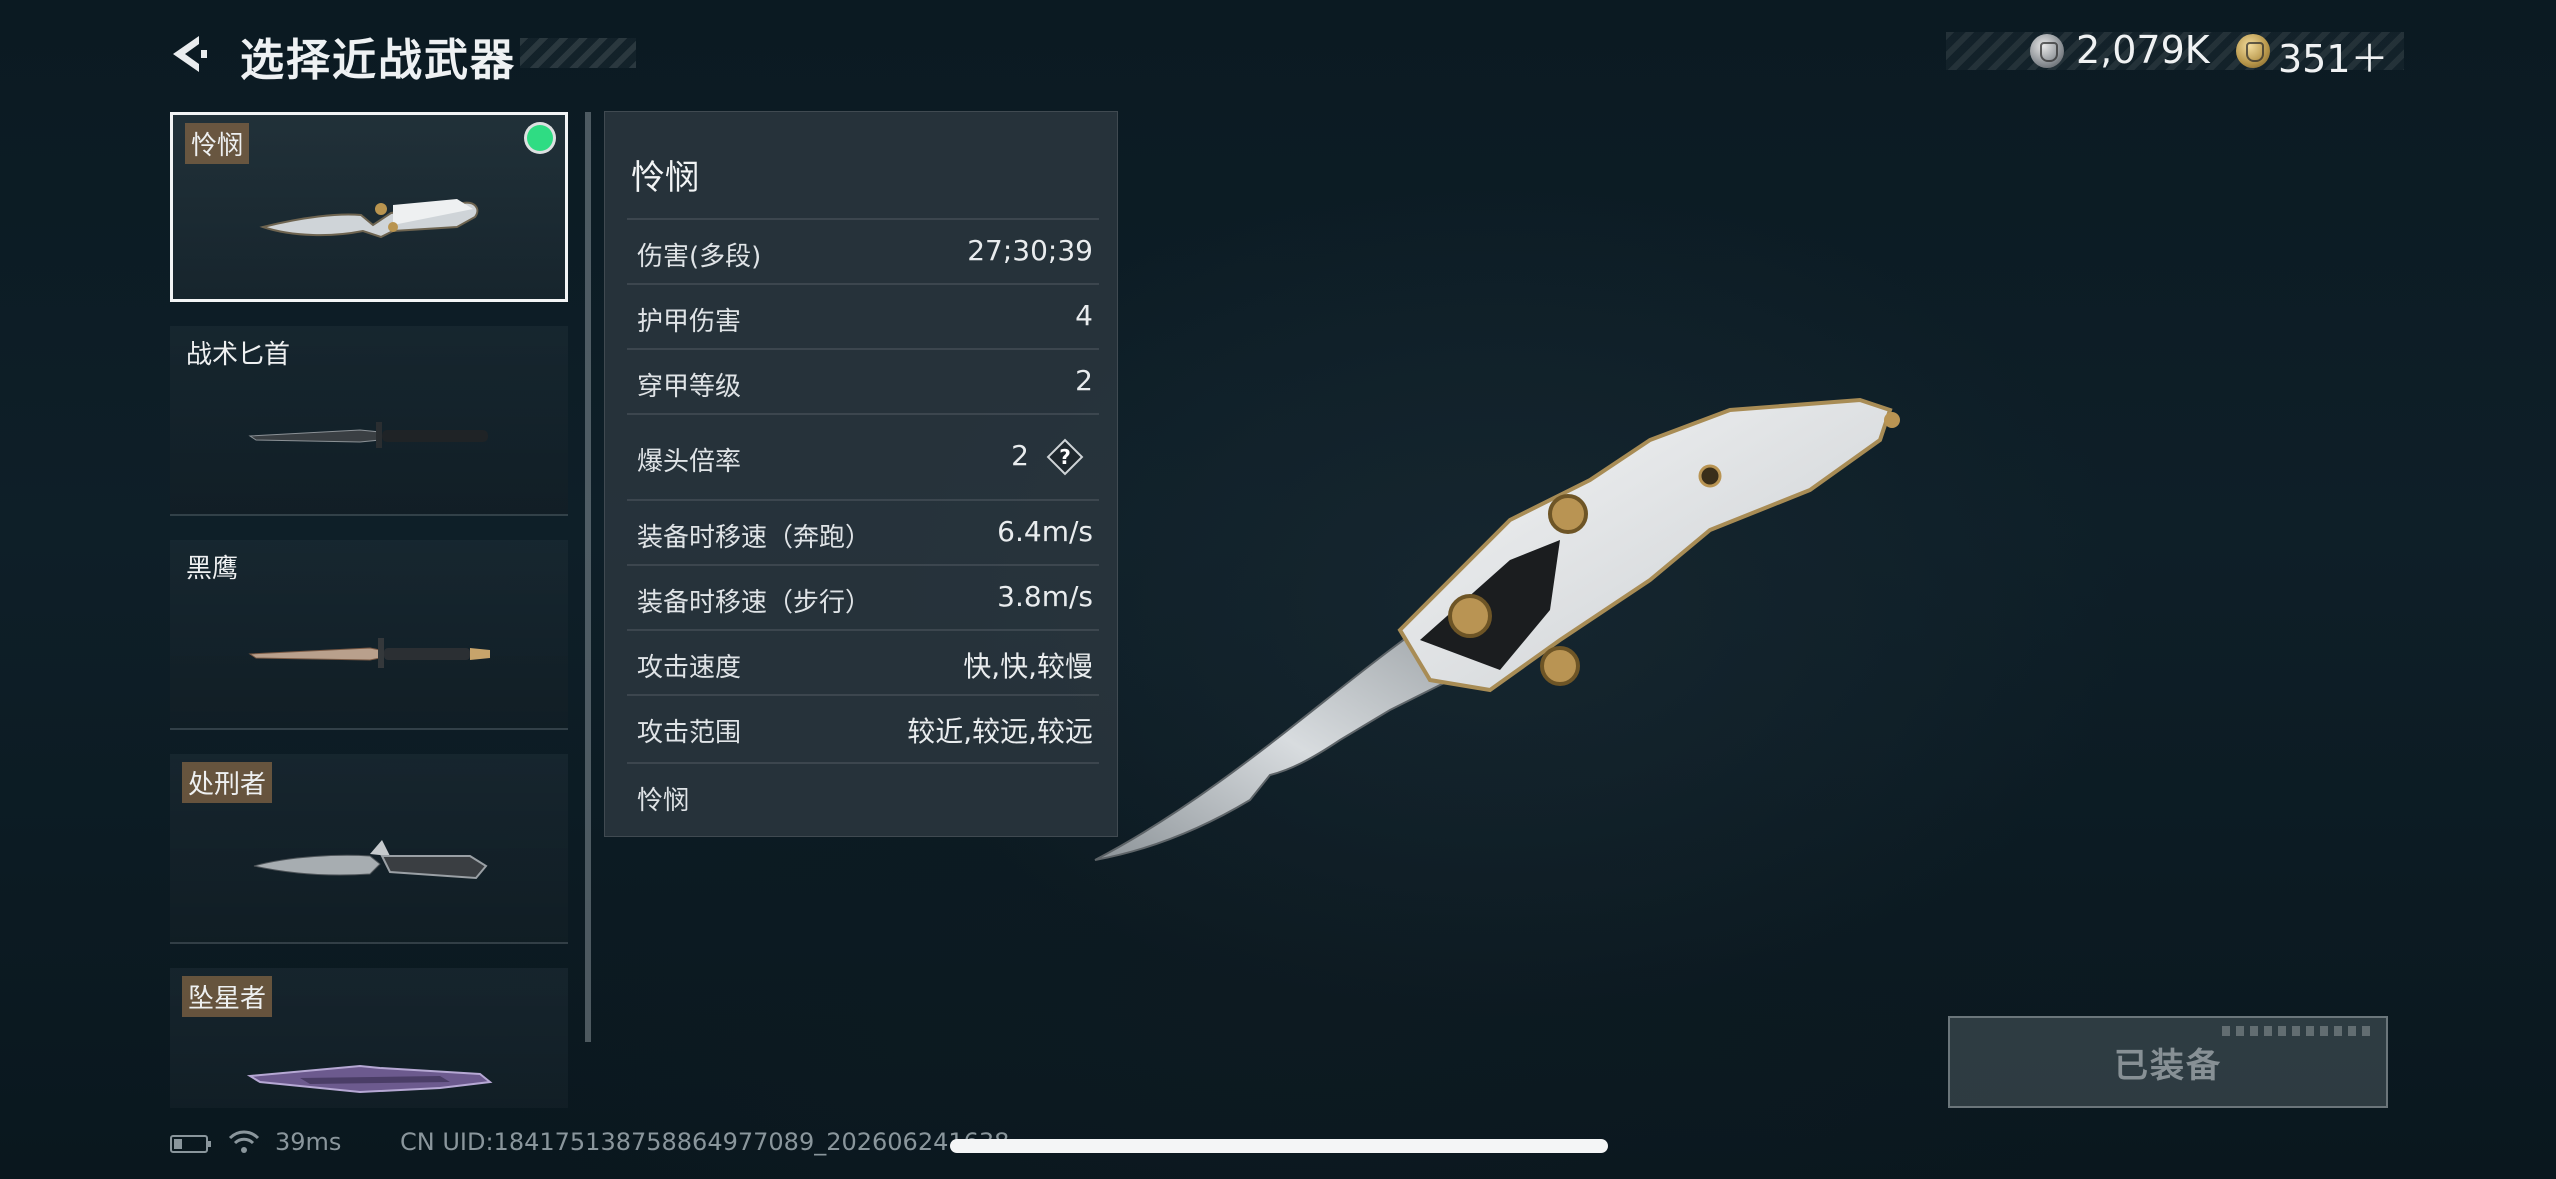  I want to click on starfall-knife-icon, so click(369, 1079).